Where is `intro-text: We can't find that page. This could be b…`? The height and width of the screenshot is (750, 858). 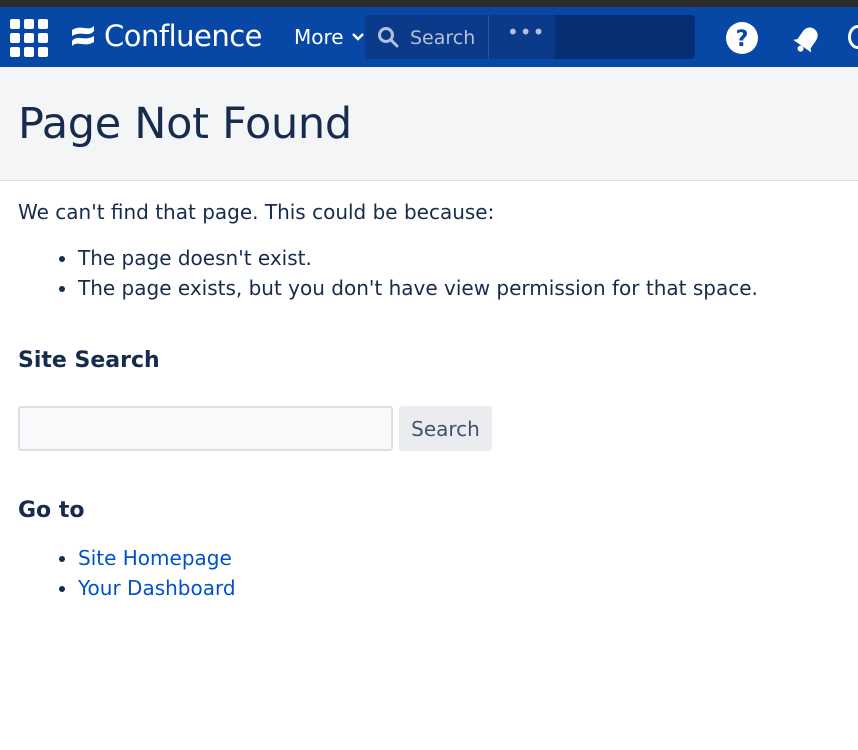
intro-text: We can't find that page. This could be b… is located at coordinates (256, 212).